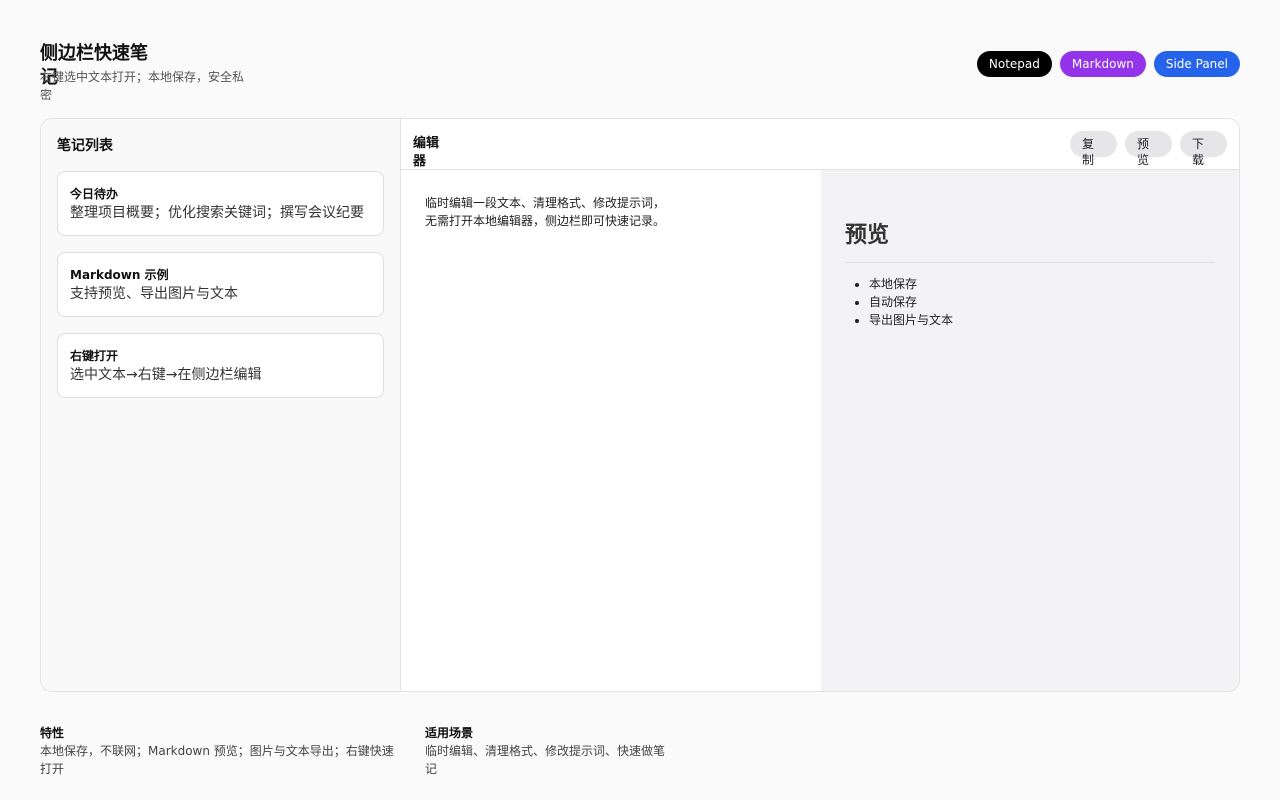 Image resolution: width=1280 pixels, height=800 pixels. What do you see at coordinates (449, 733) in the screenshot?
I see `scenes-title: 适用场景` at bounding box center [449, 733].